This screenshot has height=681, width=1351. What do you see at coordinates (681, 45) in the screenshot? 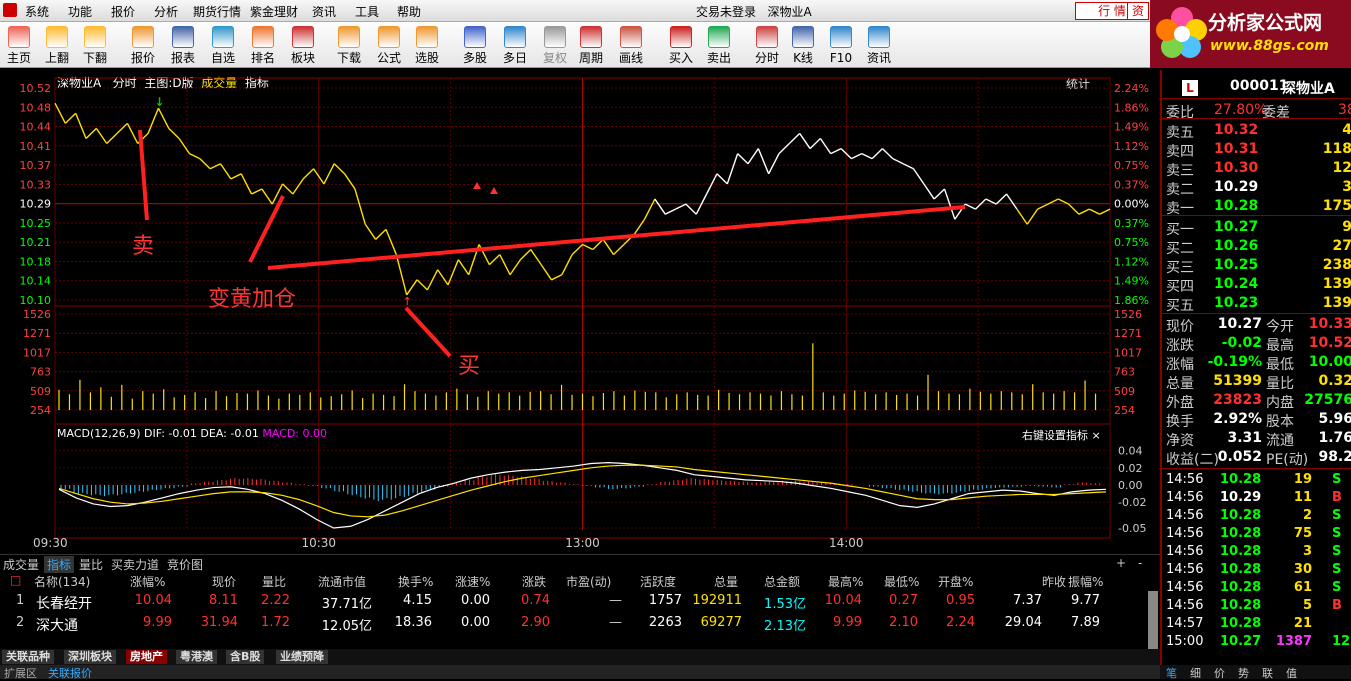
I see `toolbar-button-buy: 买入` at bounding box center [681, 45].